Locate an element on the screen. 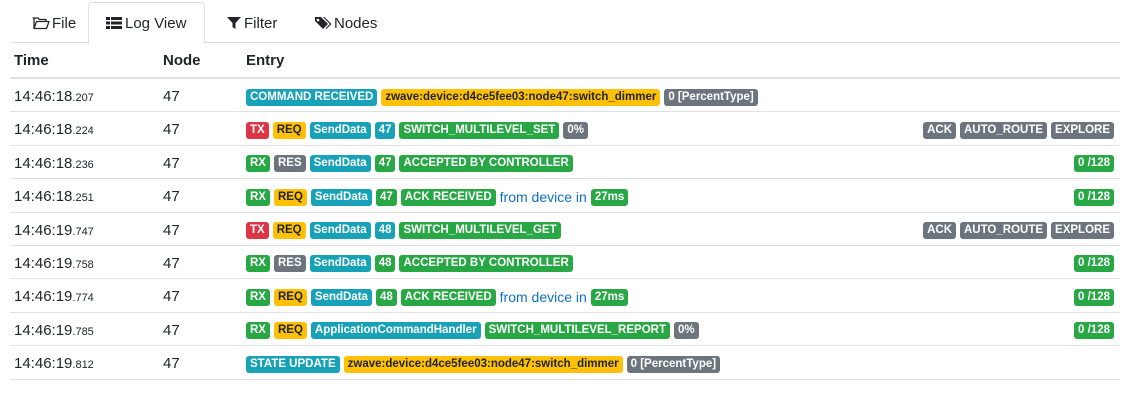 The width and height of the screenshot is (1144, 410). table-header: Time Node Entry is located at coordinates (565, 61).